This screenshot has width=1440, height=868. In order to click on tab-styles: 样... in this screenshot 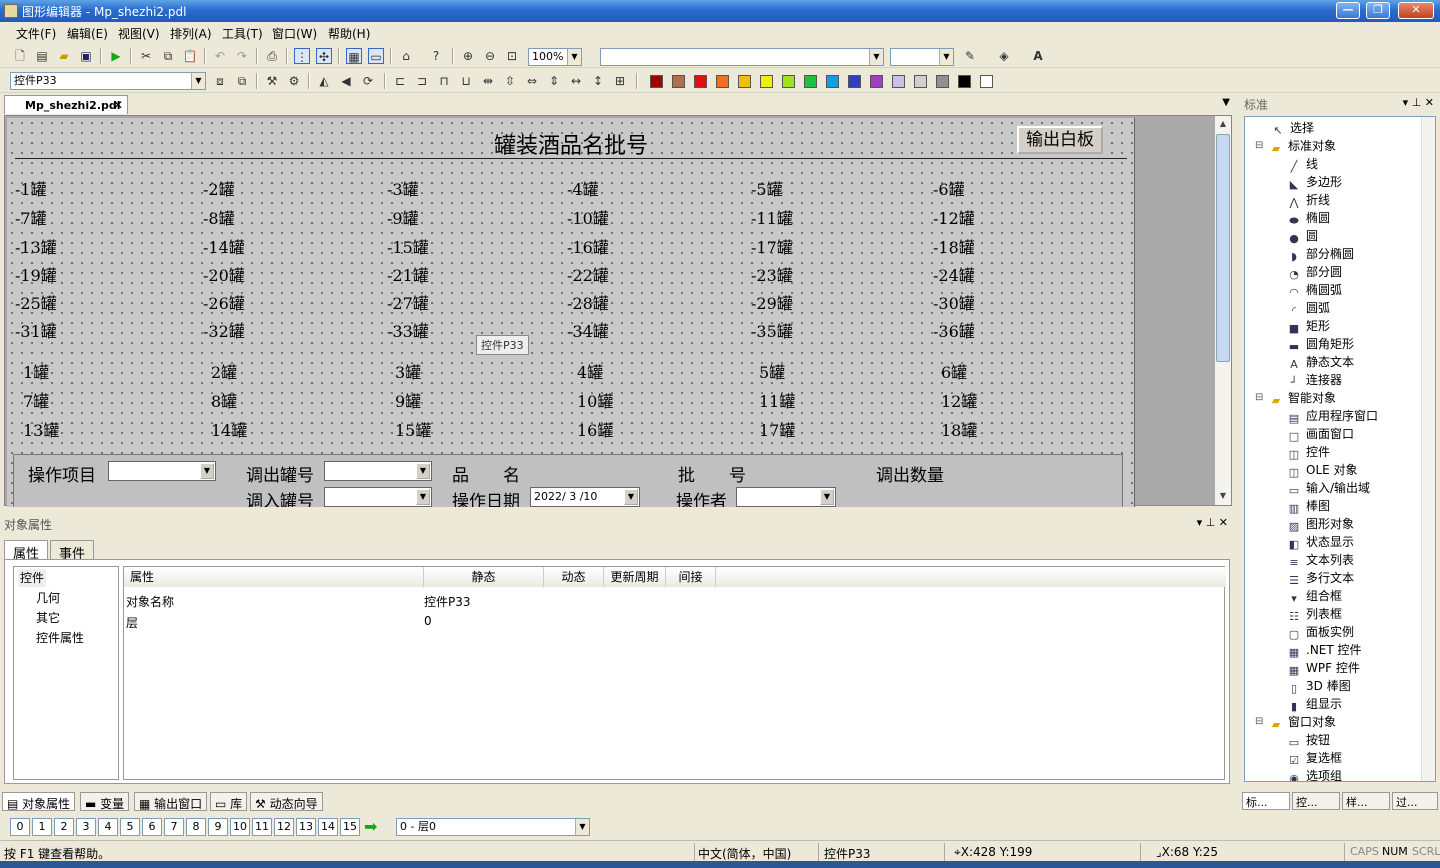, I will do `click(1366, 801)`.